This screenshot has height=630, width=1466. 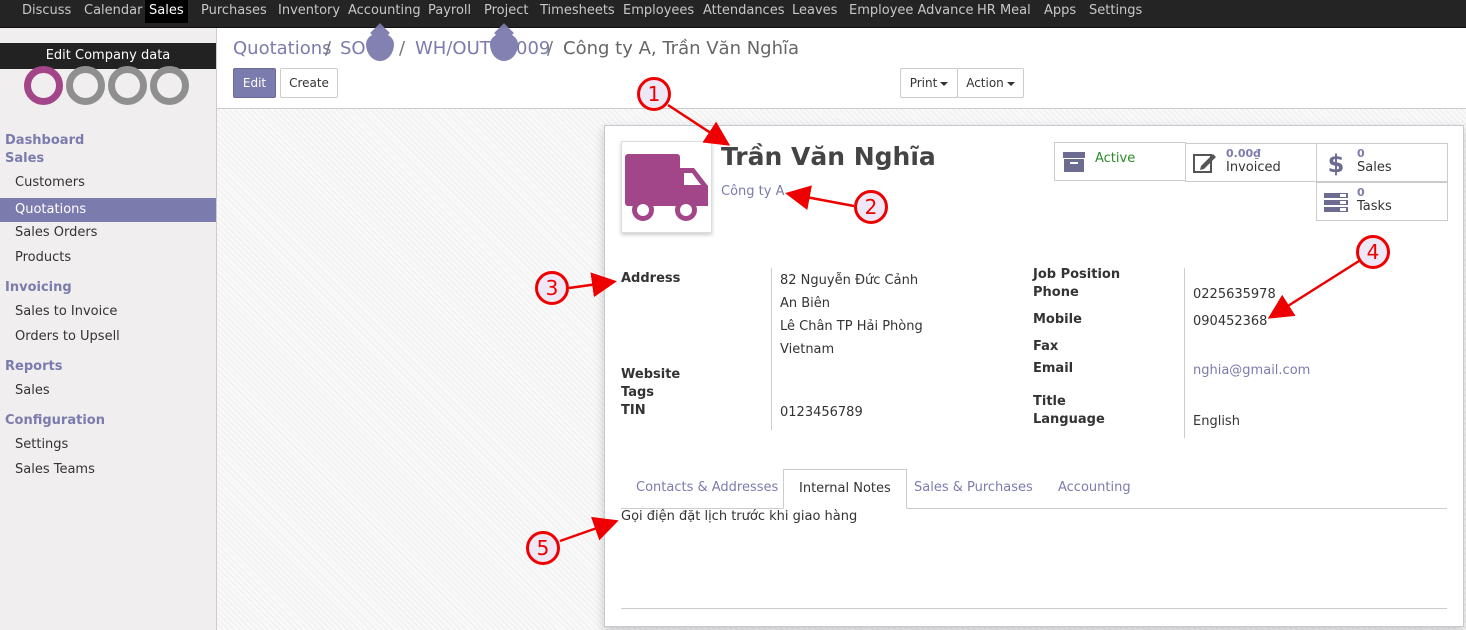 What do you see at coordinates (1373, 252) in the screenshot?
I see `callout-4: 4` at bounding box center [1373, 252].